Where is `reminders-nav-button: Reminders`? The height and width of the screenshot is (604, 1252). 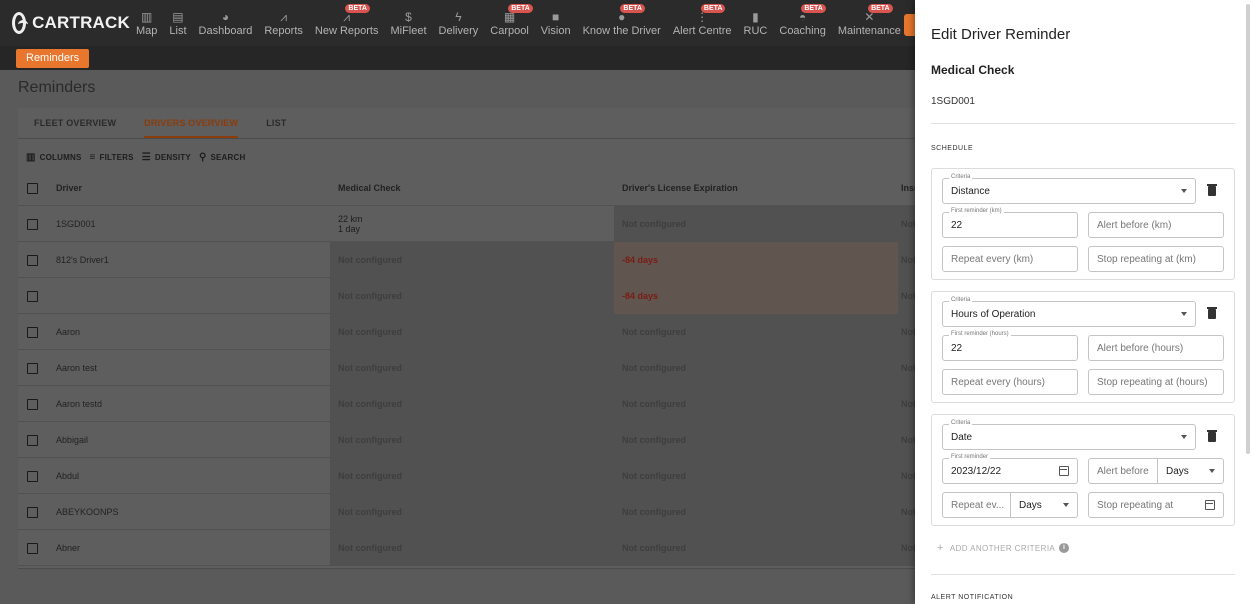 reminders-nav-button: Reminders is located at coordinates (53, 58).